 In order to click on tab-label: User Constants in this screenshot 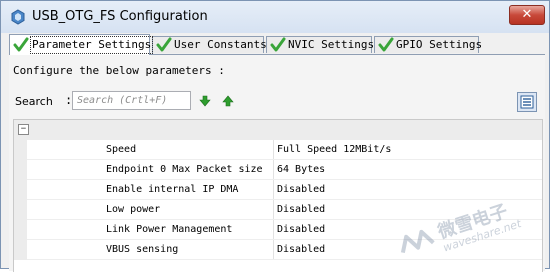, I will do `click(220, 44)`.